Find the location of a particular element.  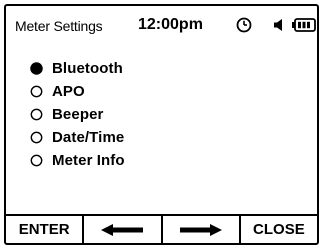

menu-item-label: Date/Time is located at coordinates (88, 137).